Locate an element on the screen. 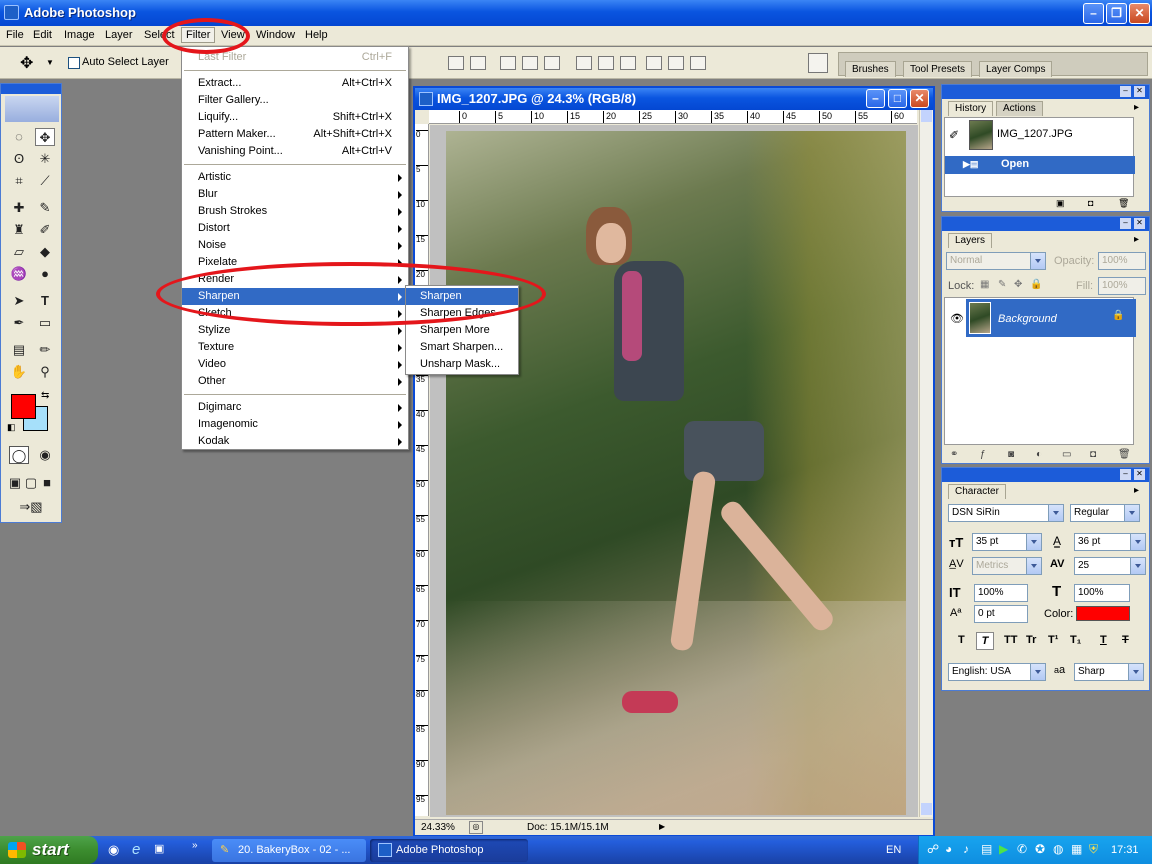  blur-tool-icon: ♒ is located at coordinates (19, 274).